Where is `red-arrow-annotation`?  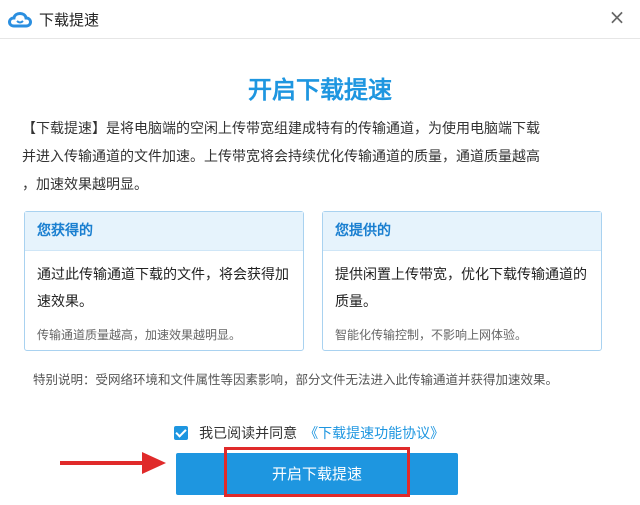
red-arrow-annotation is located at coordinates (113, 463).